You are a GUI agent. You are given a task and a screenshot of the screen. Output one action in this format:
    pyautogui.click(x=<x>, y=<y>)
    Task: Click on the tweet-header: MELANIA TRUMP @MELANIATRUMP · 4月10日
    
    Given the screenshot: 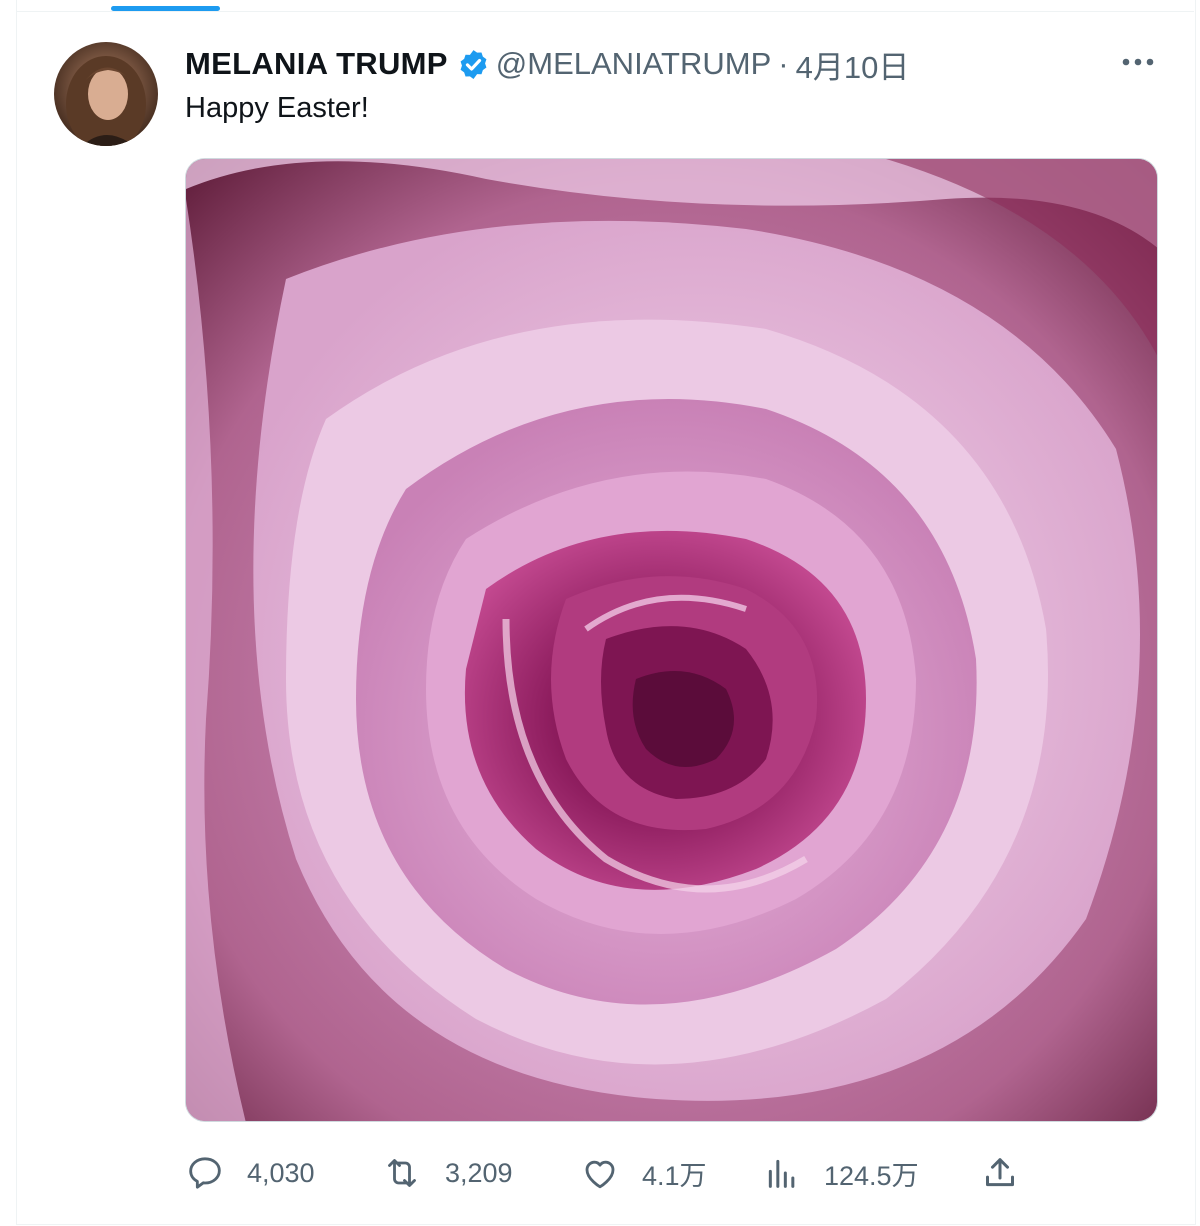 What is the action you would take?
    pyautogui.click(x=547, y=64)
    